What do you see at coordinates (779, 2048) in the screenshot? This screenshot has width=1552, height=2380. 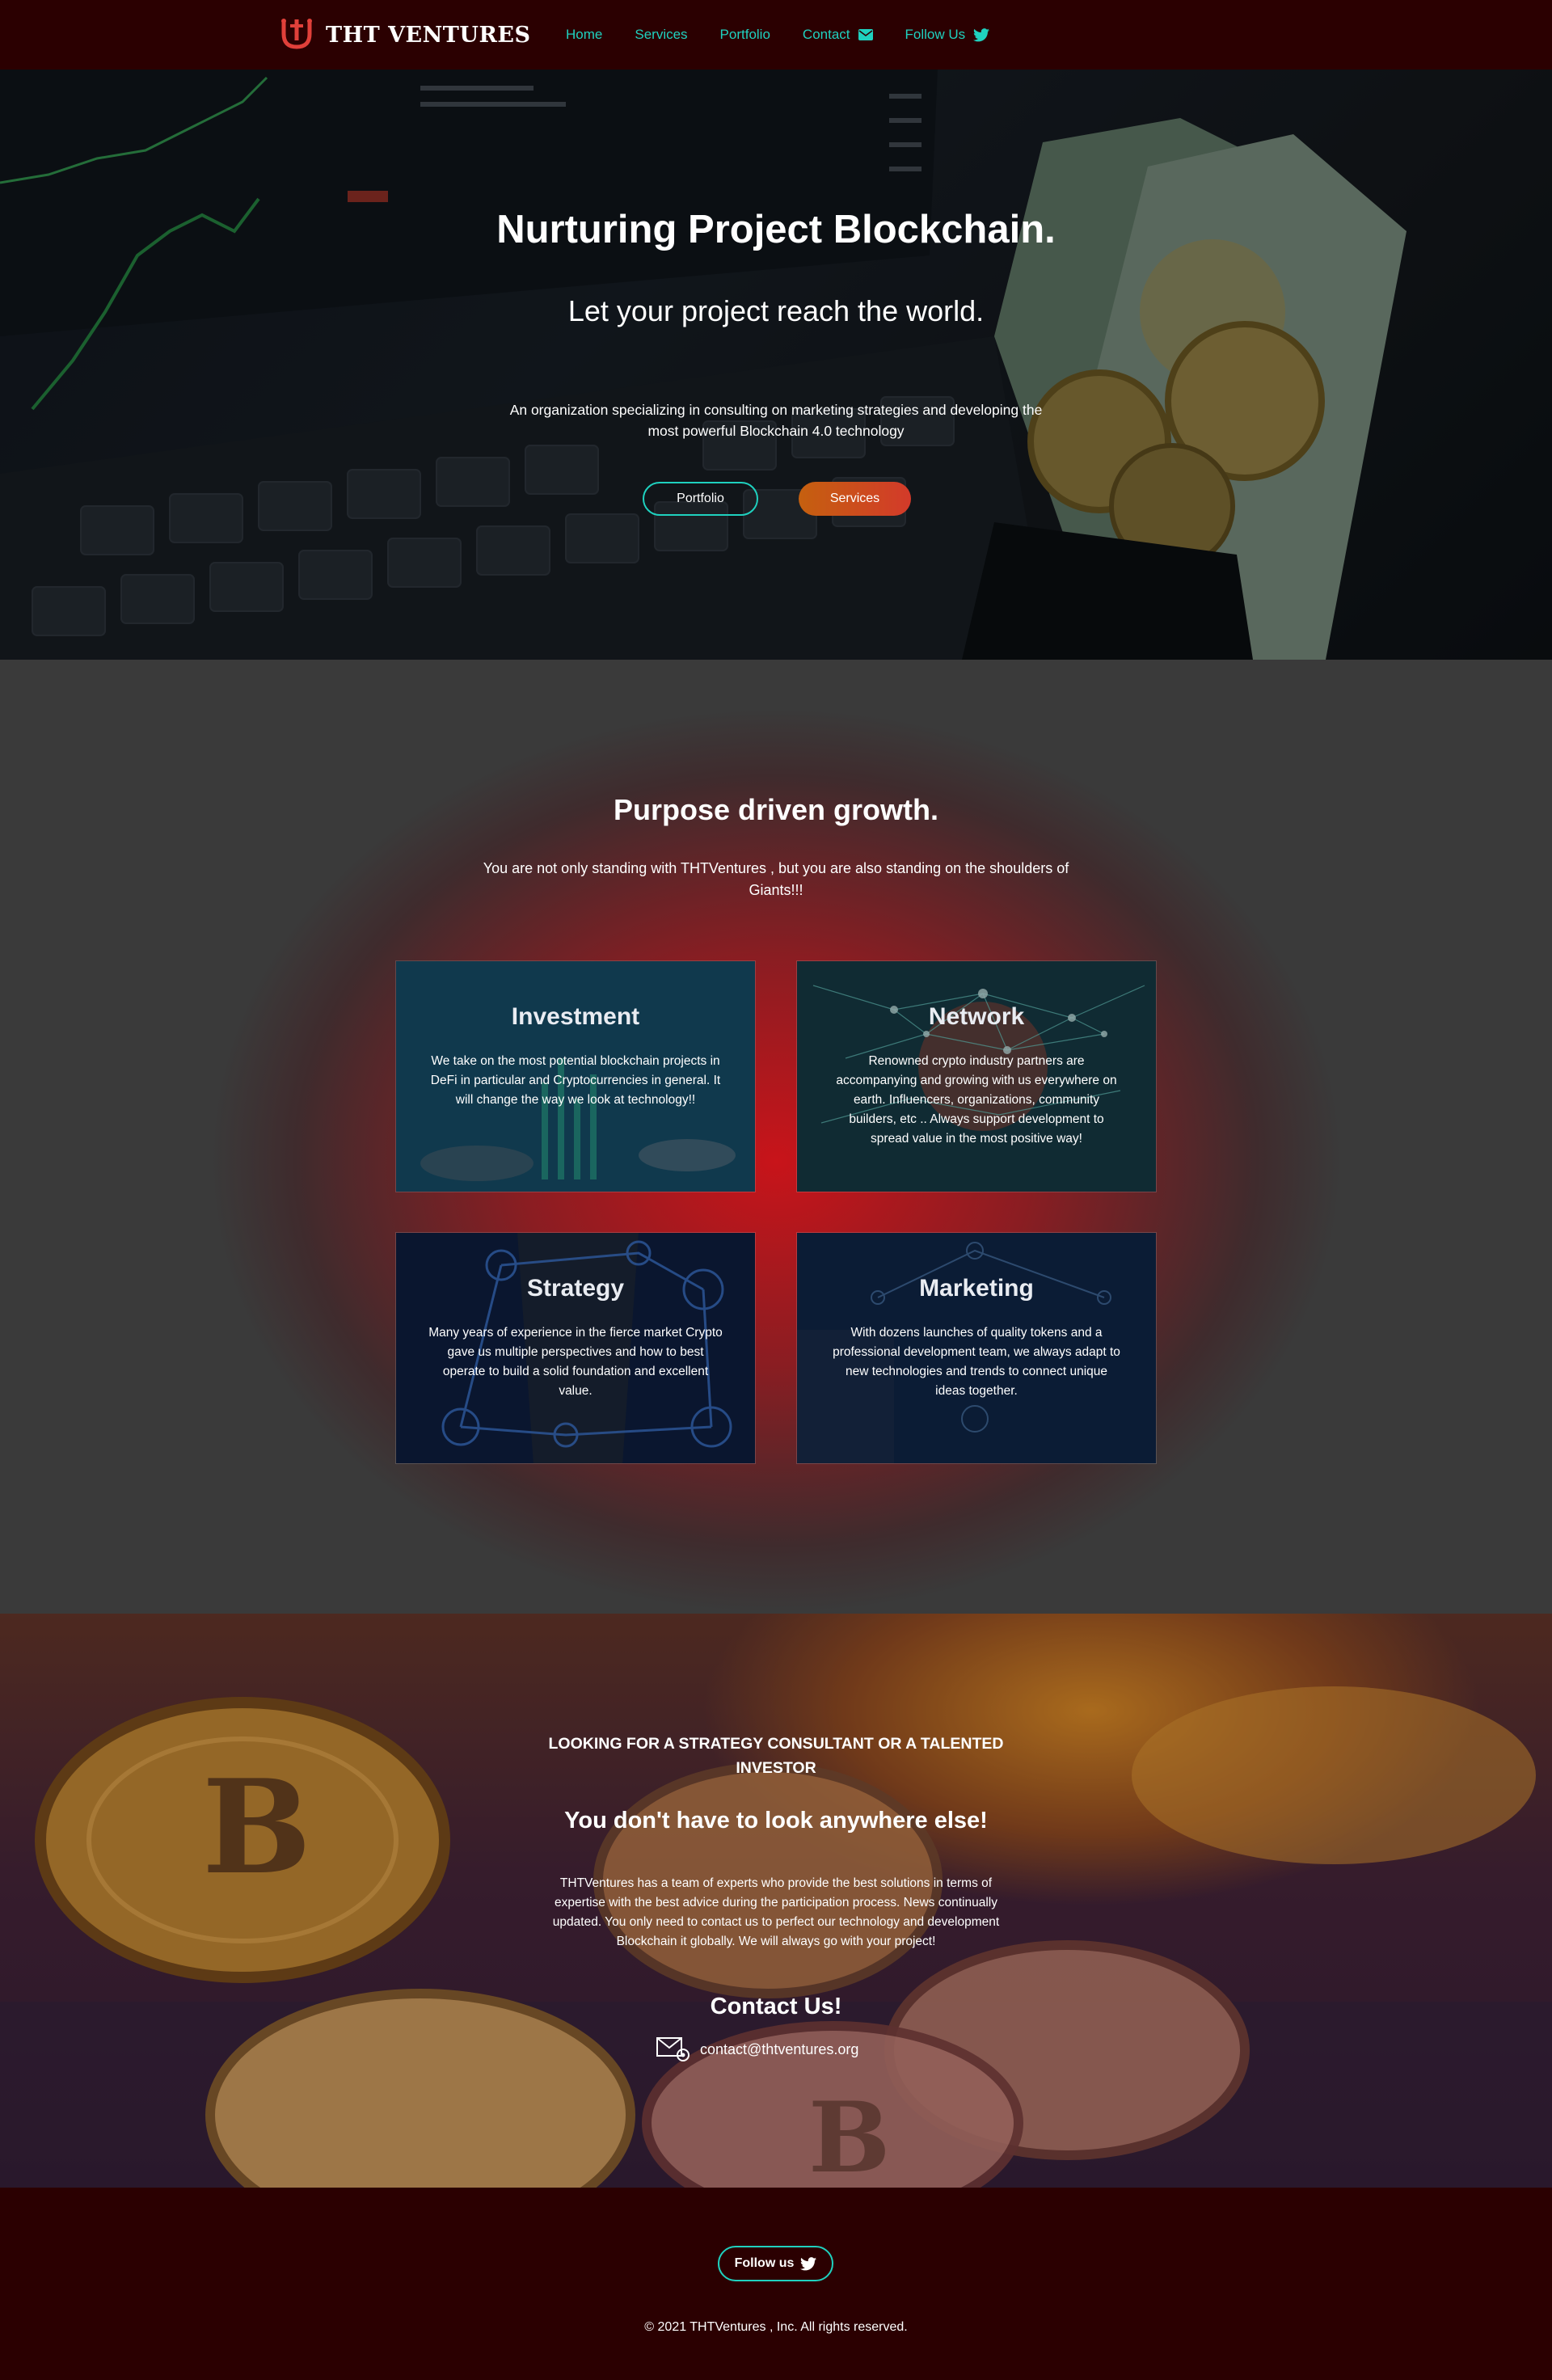 I see `contact-email-text: contact@thtventures.org` at bounding box center [779, 2048].